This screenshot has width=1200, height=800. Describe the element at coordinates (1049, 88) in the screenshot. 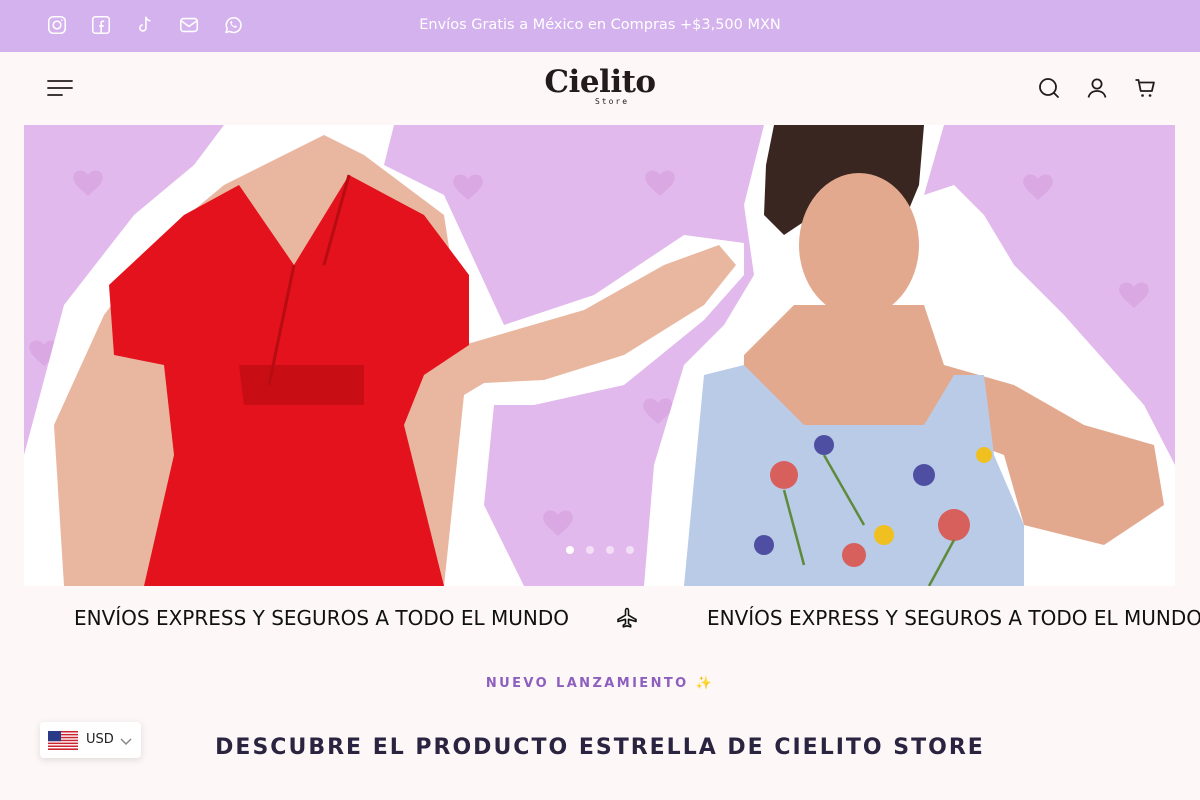

I see `search-icon` at that location.